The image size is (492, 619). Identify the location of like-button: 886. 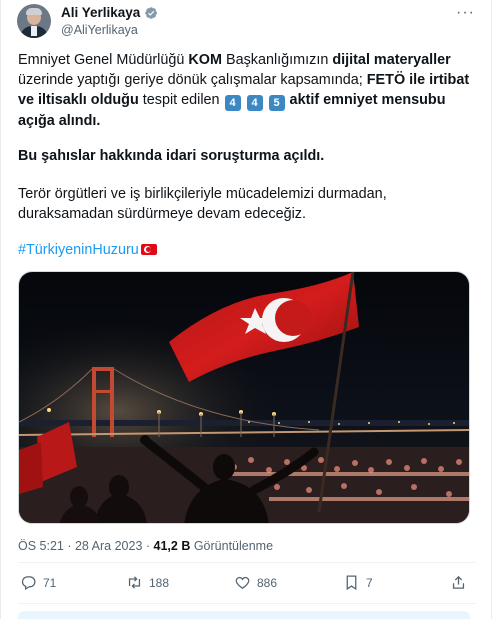
(255, 582).